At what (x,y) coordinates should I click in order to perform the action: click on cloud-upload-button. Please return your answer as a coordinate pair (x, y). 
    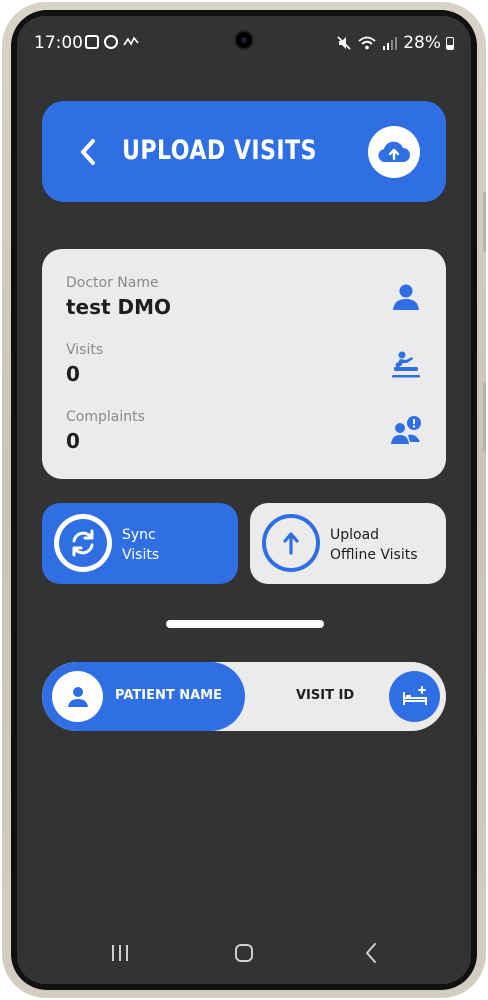
    Looking at the image, I should click on (394, 152).